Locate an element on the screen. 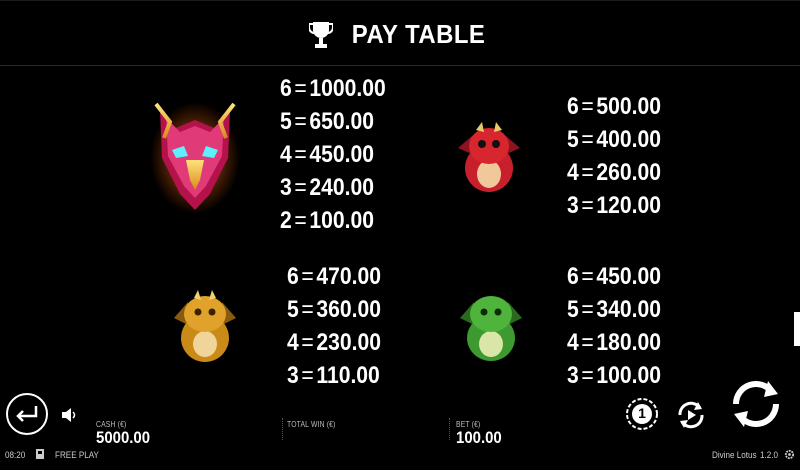 This screenshot has height=470, width=800. payout-row: 5 = 400.00 is located at coordinates (614, 139).